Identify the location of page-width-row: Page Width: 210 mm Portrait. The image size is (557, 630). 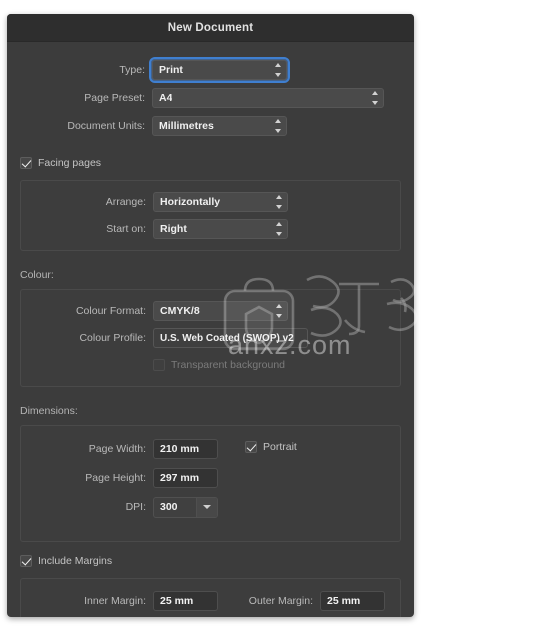
(210, 449).